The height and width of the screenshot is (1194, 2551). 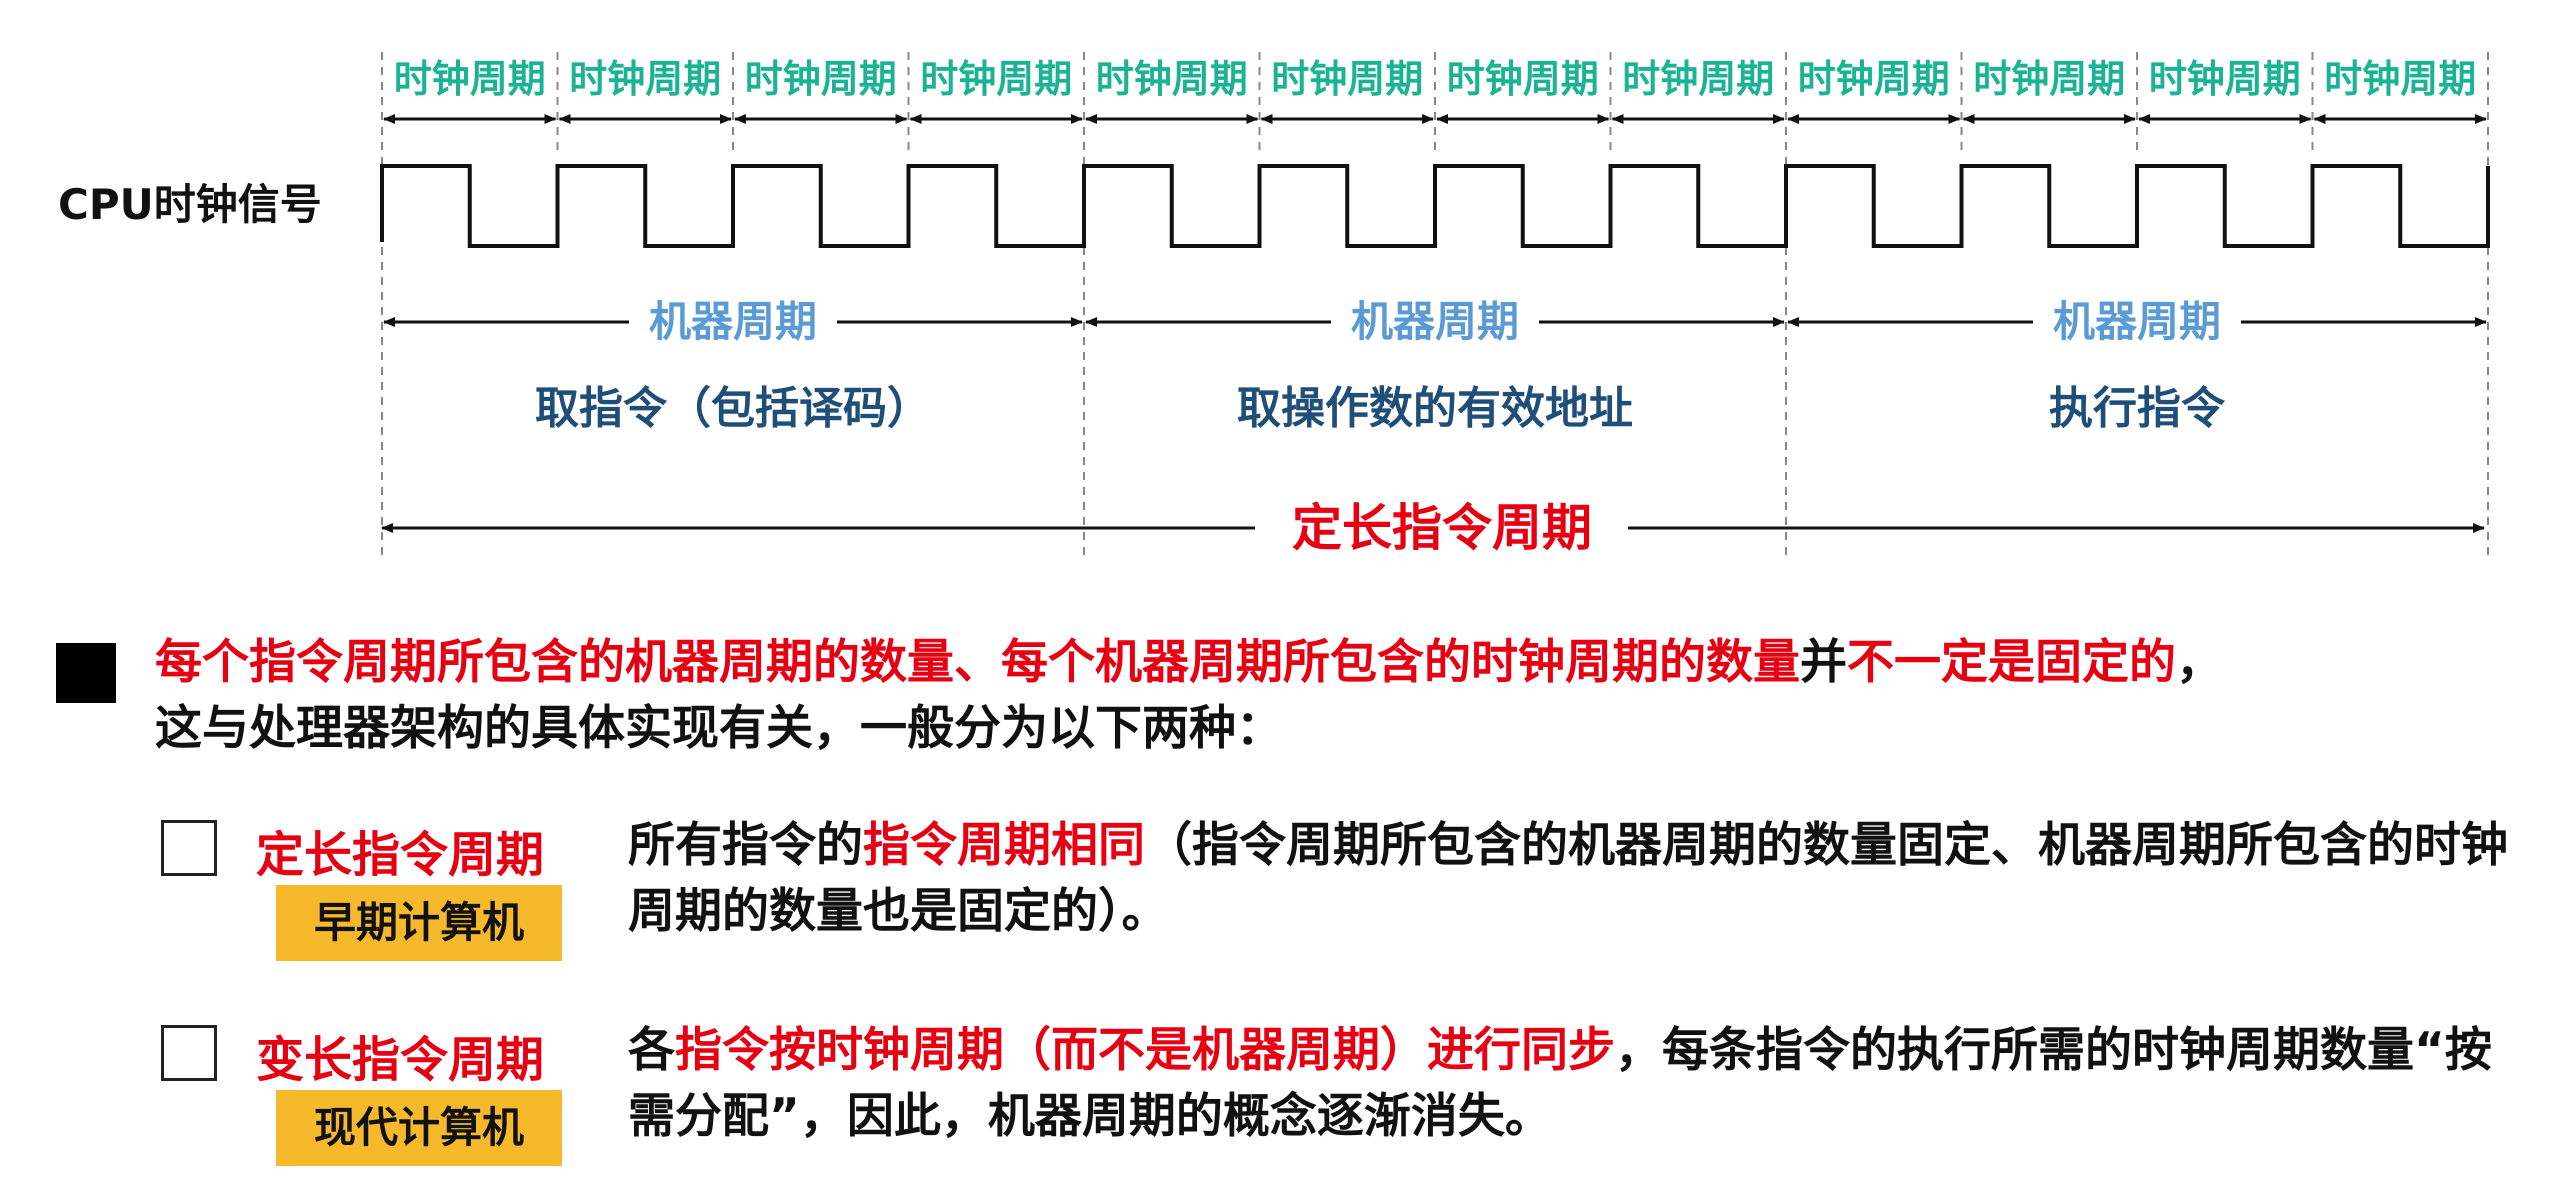 I want to click on phase-labels: 取指令（包括译码） 取操作数的有效地址 执行指令, so click(x=1380, y=408).